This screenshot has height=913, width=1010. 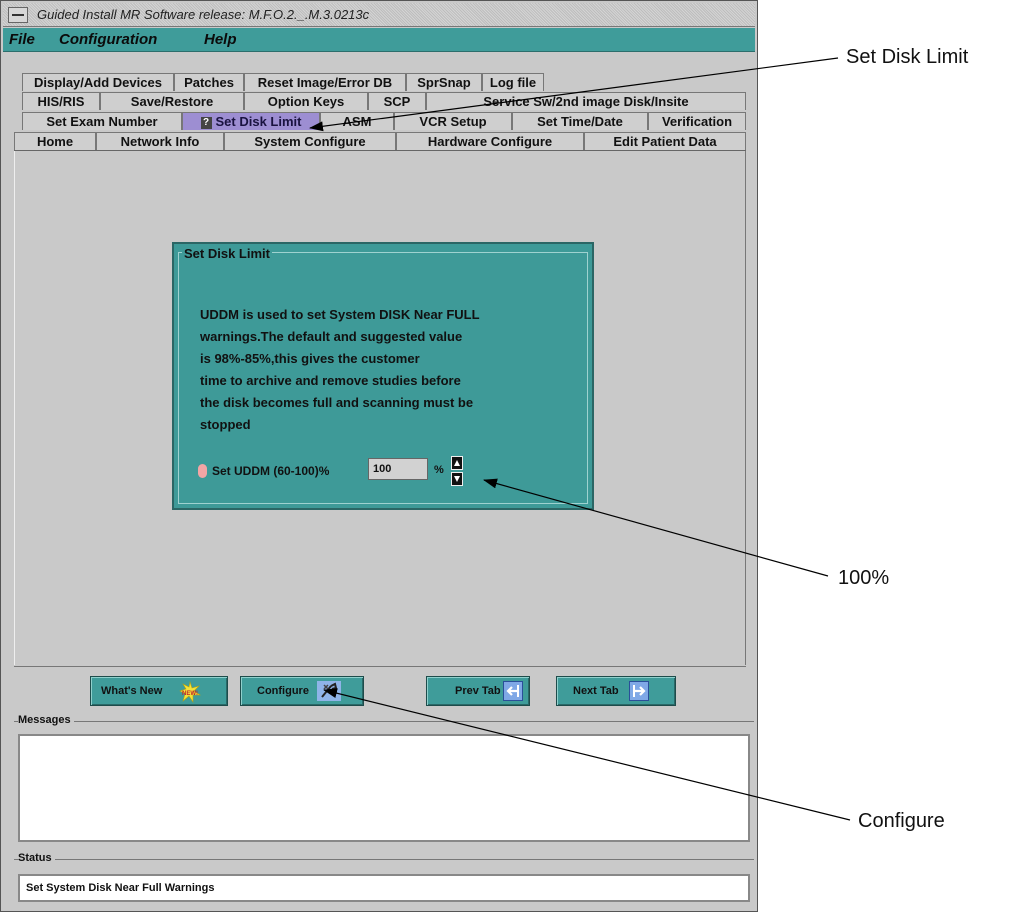 What do you see at coordinates (574, 94) in the screenshot?
I see `callout-line-set-disk-limit` at bounding box center [574, 94].